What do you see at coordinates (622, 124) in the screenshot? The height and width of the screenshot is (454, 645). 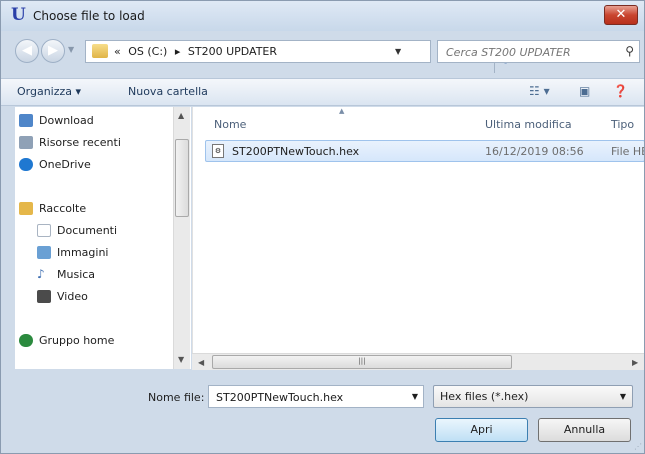 I see `column-header-type: Tipo` at bounding box center [622, 124].